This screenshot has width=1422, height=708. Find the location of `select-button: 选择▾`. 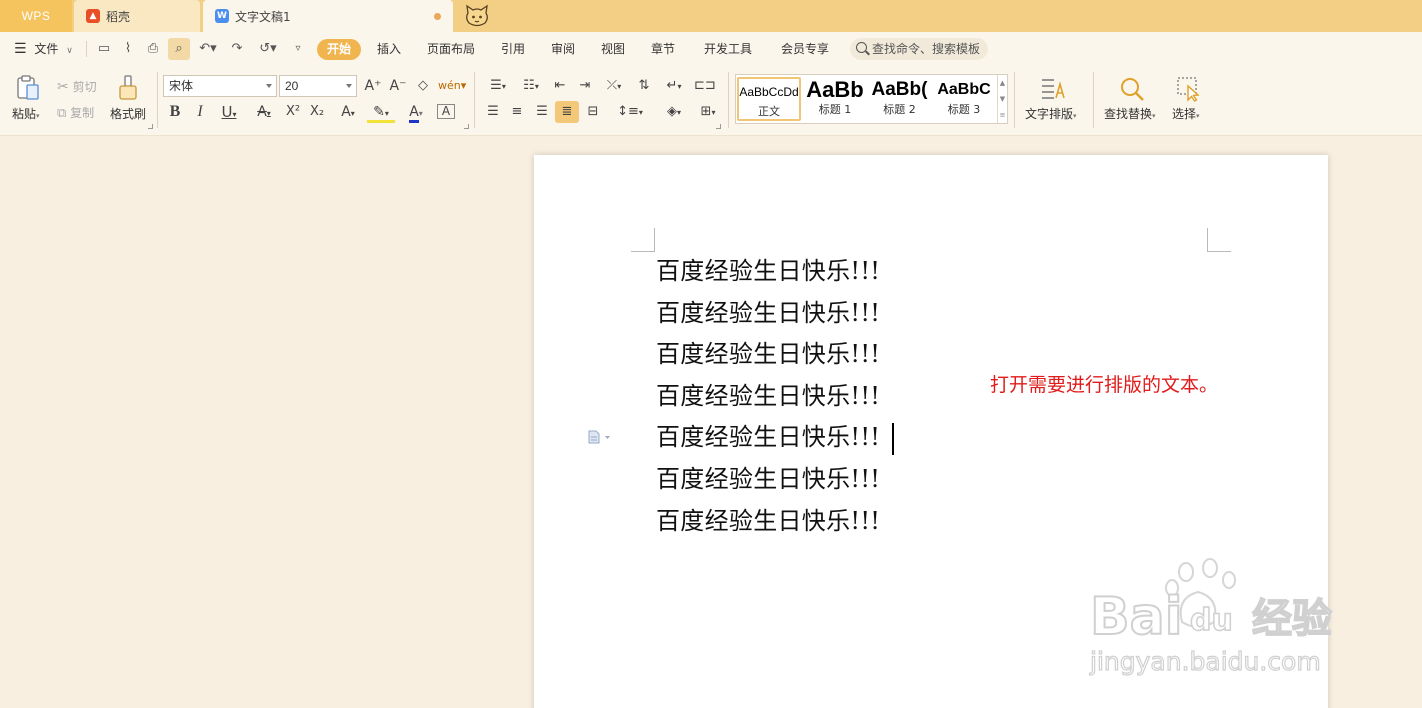

select-button: 选择▾ is located at coordinates (1186, 113).